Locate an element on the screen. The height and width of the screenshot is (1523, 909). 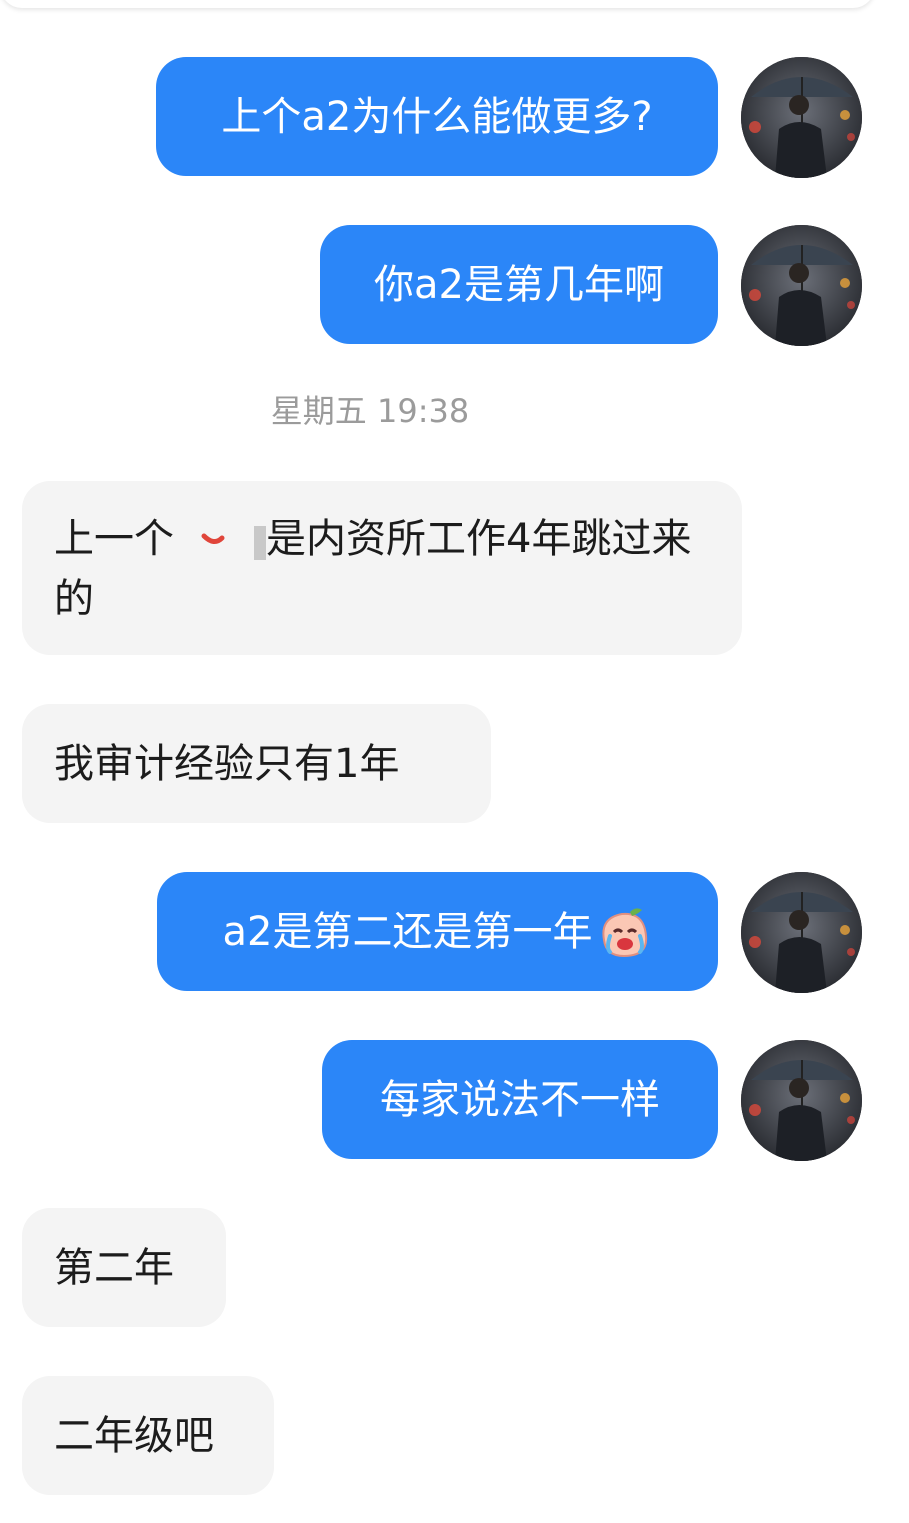
outgoing-message-bubble: a2是第二还是第一年 is located at coordinates (437, 931).